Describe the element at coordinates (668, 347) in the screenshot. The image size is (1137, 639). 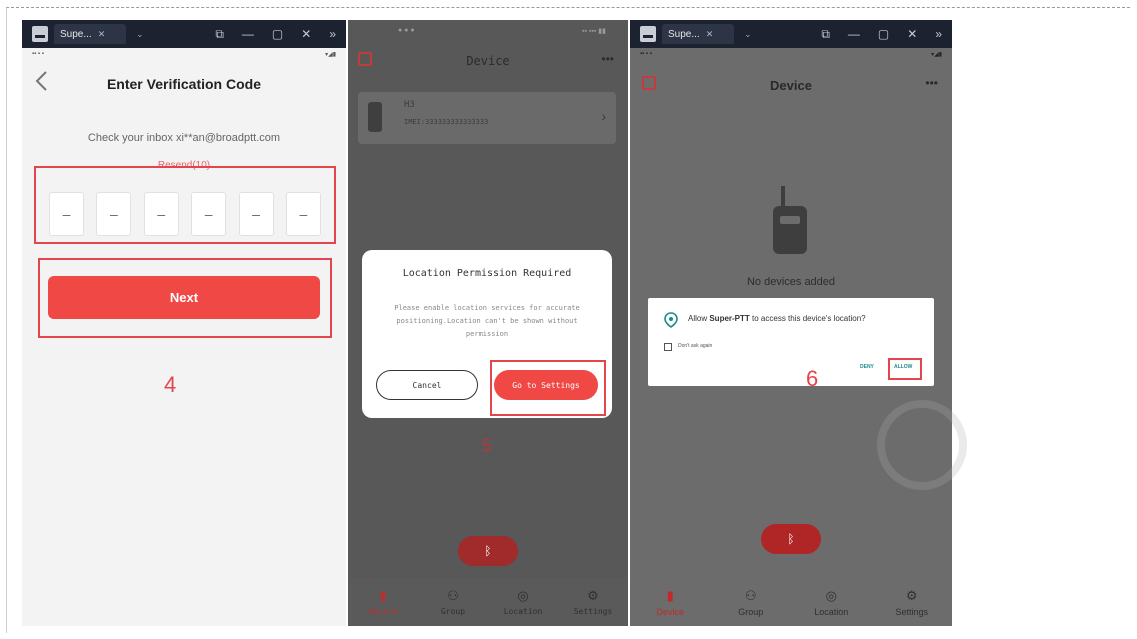
I see `dont-ask-checkbox` at that location.